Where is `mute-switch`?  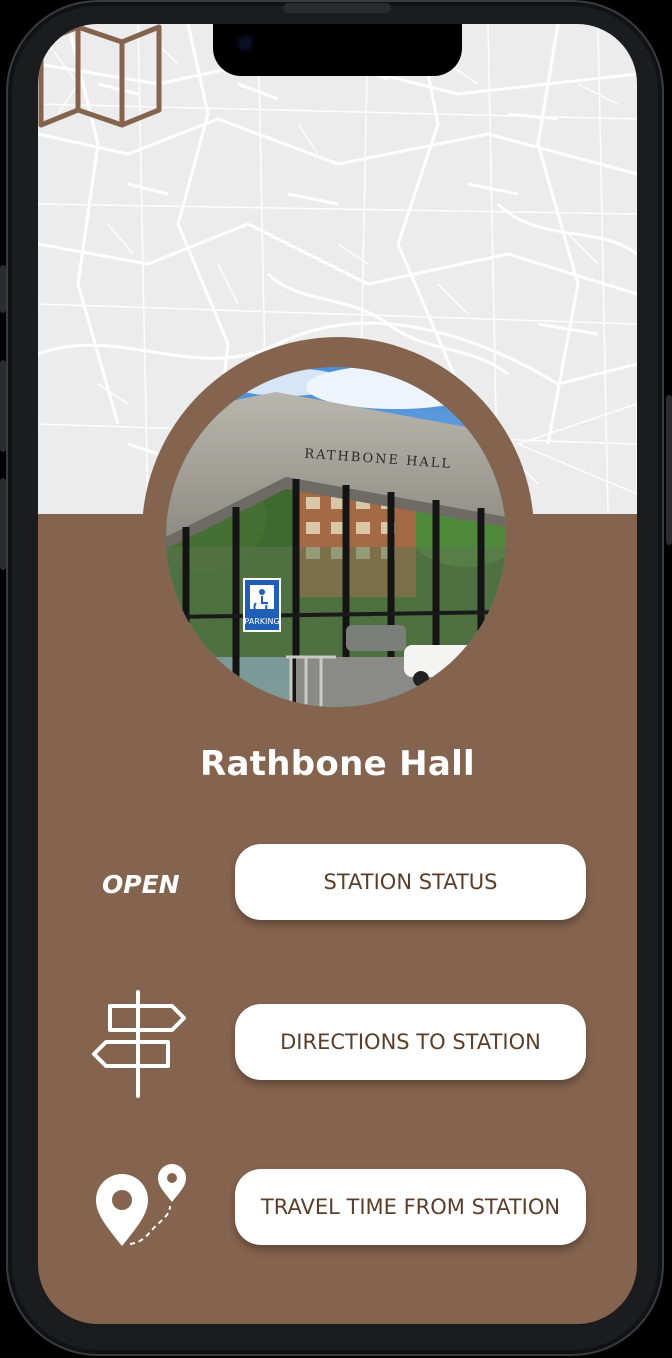 mute-switch is located at coordinates (3, 289).